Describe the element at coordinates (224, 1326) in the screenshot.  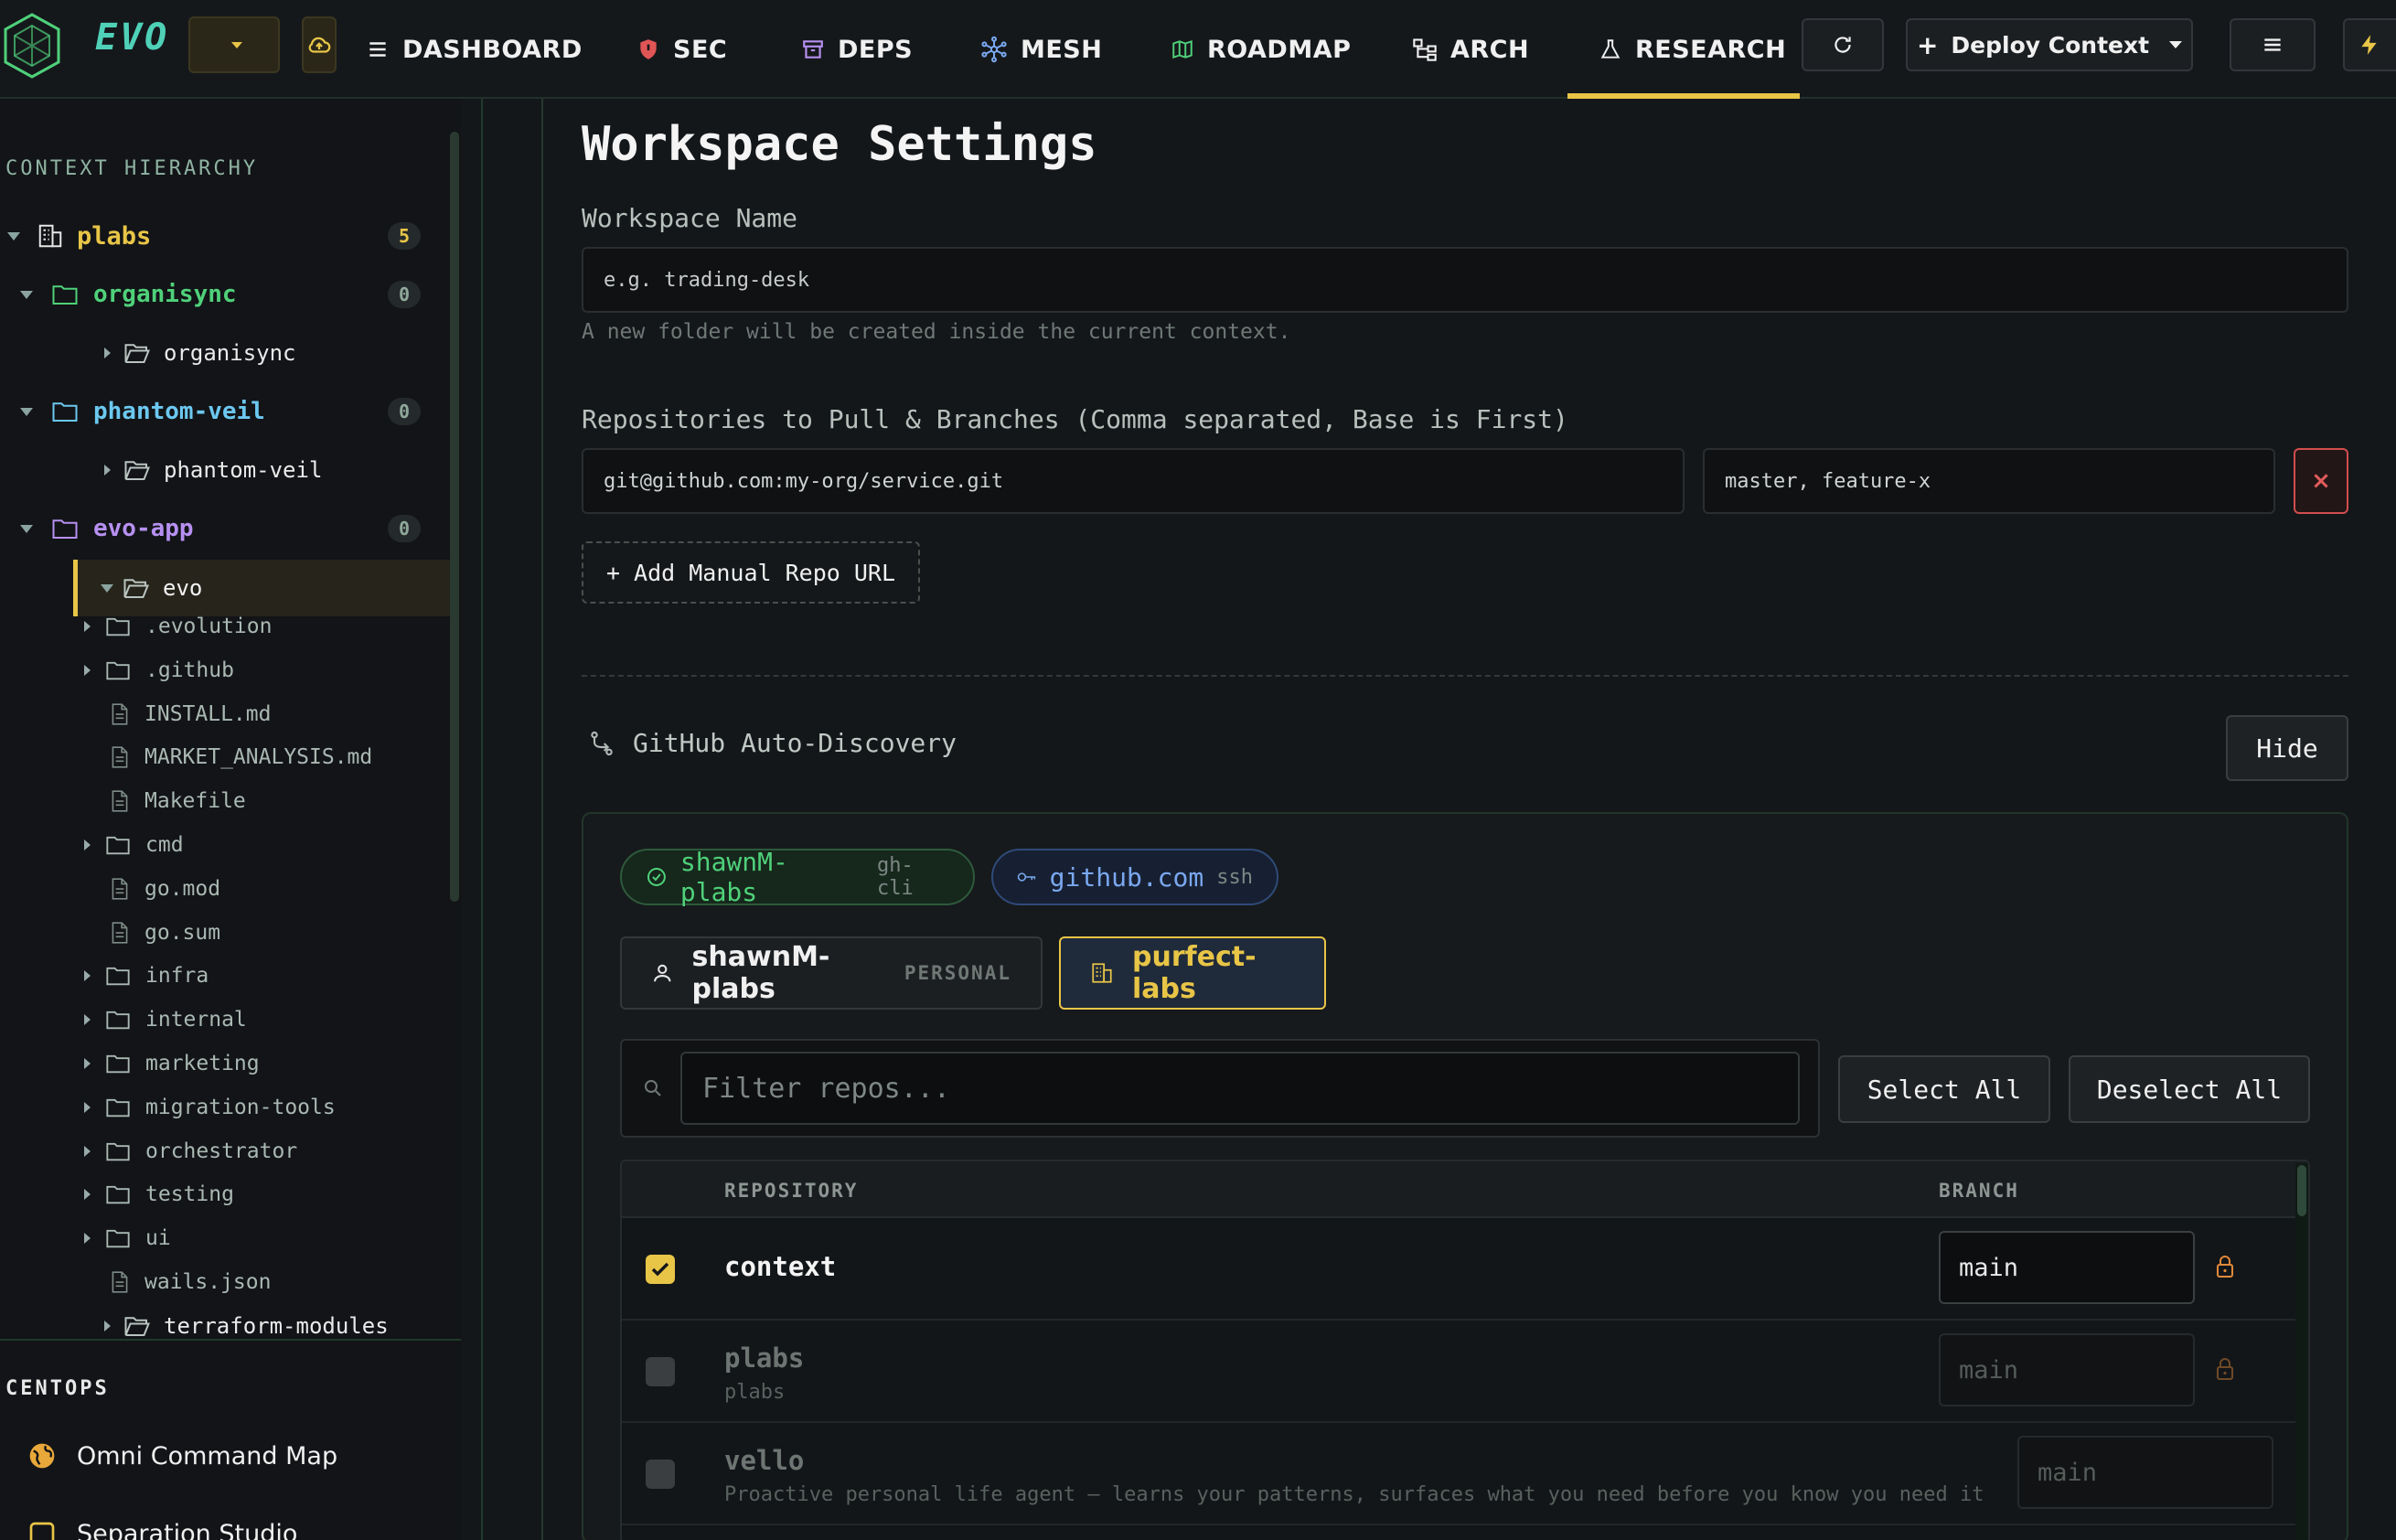
I see `tree-item-partial: terraform-modules` at that location.